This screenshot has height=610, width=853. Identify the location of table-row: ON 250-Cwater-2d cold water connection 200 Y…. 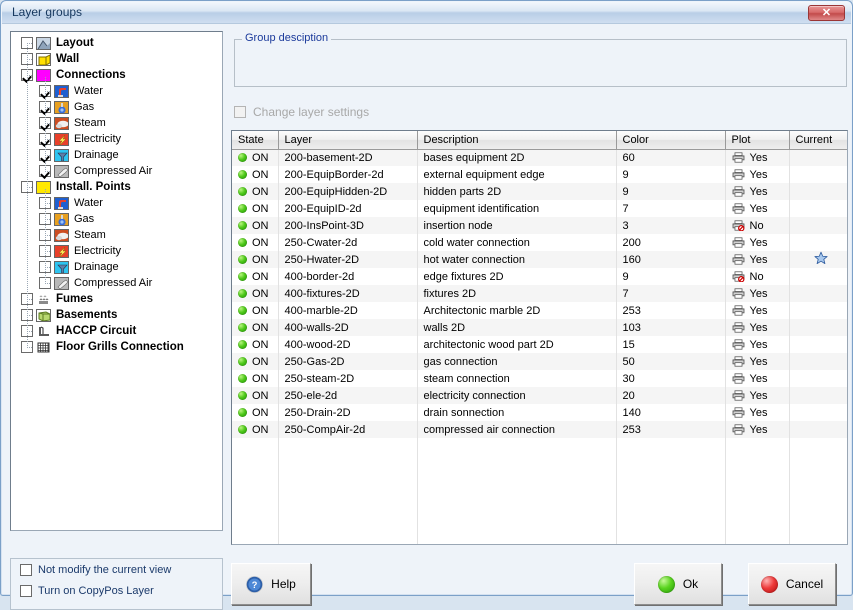
(539, 242).